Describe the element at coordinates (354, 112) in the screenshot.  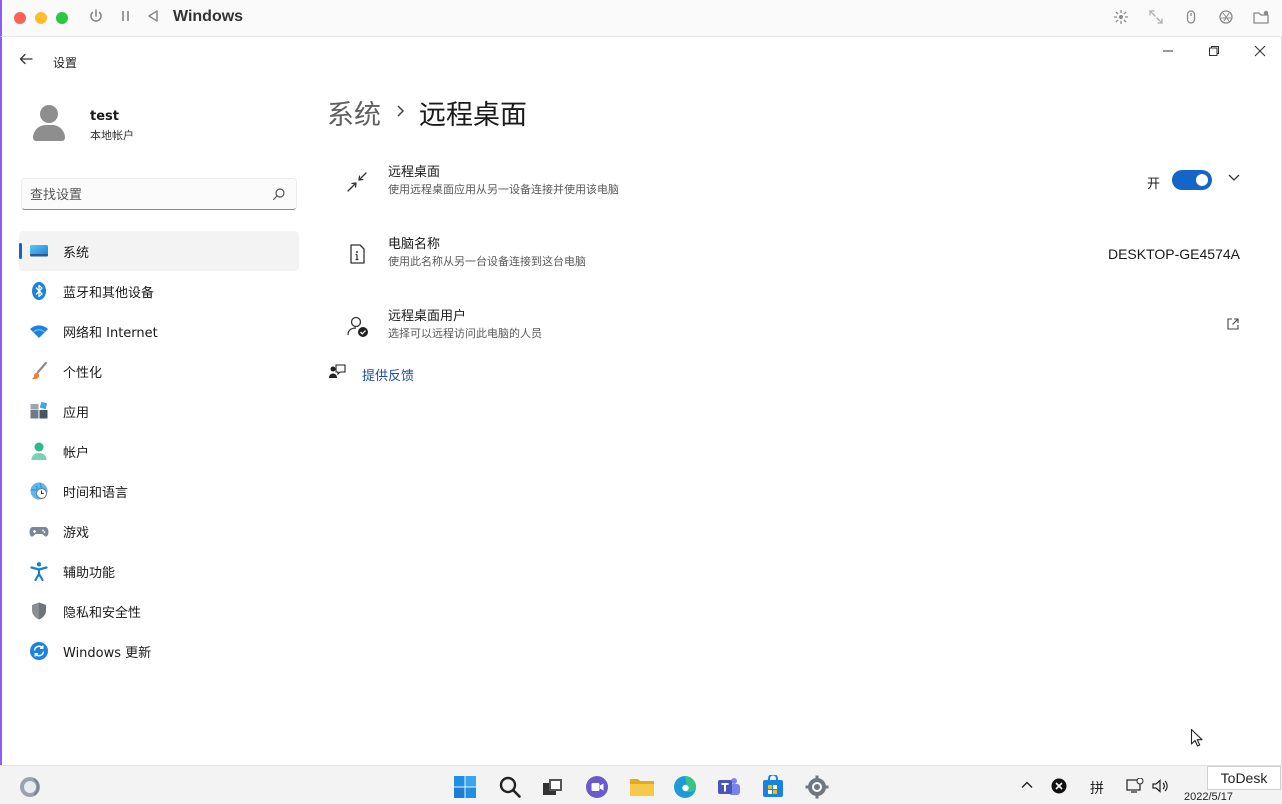
I see `breadcrumb-parent: 系统` at that location.